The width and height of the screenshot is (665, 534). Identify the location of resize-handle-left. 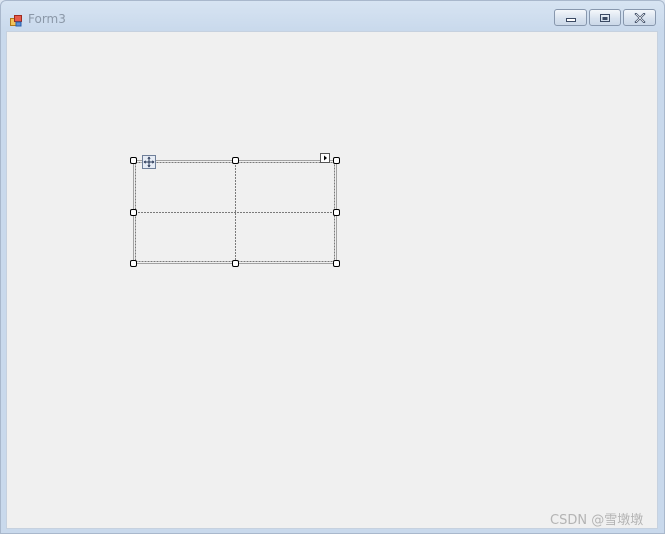
(133, 212).